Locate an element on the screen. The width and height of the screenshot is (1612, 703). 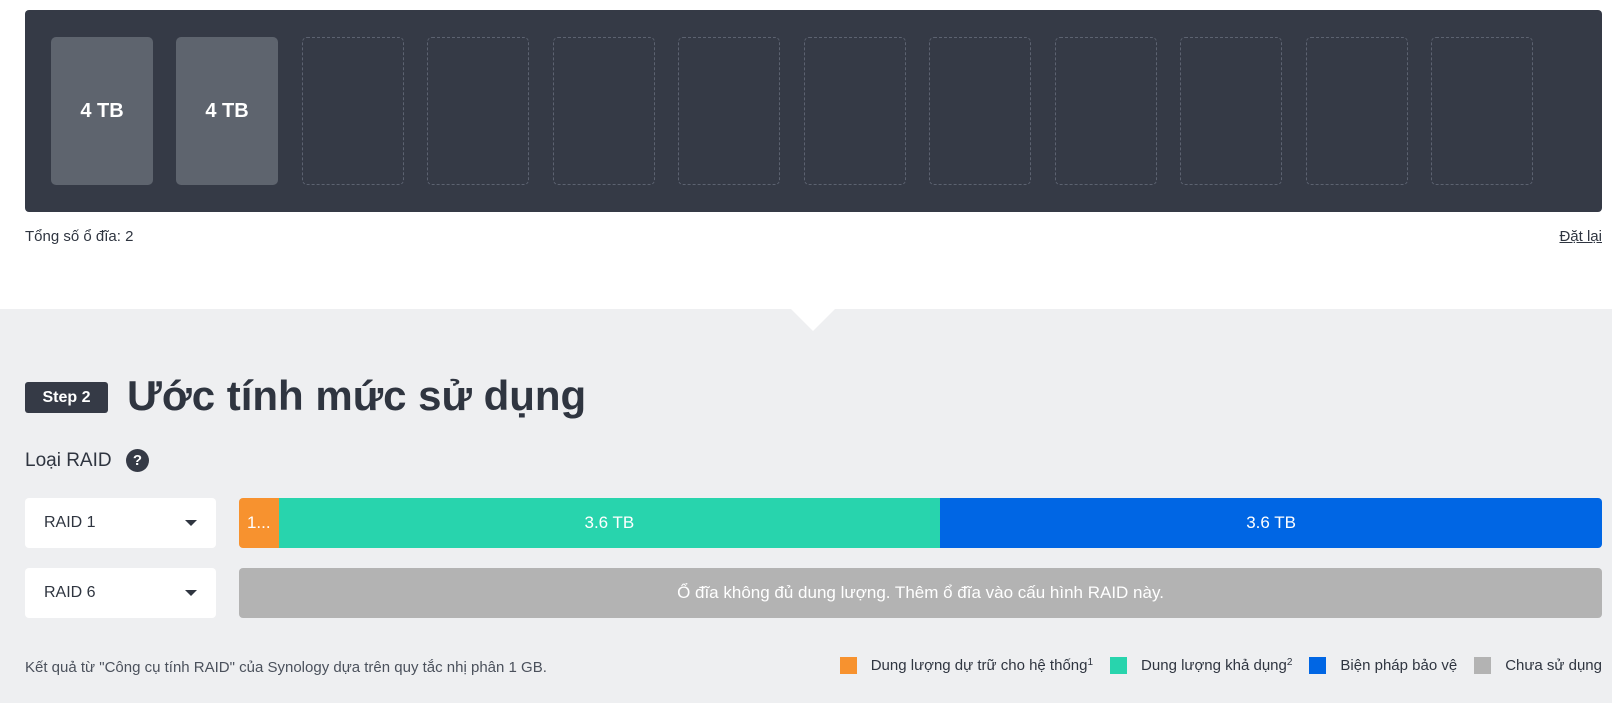
raid-usage-bar-1: 1... 3.6 TB 3.6 TB is located at coordinates (920, 523).